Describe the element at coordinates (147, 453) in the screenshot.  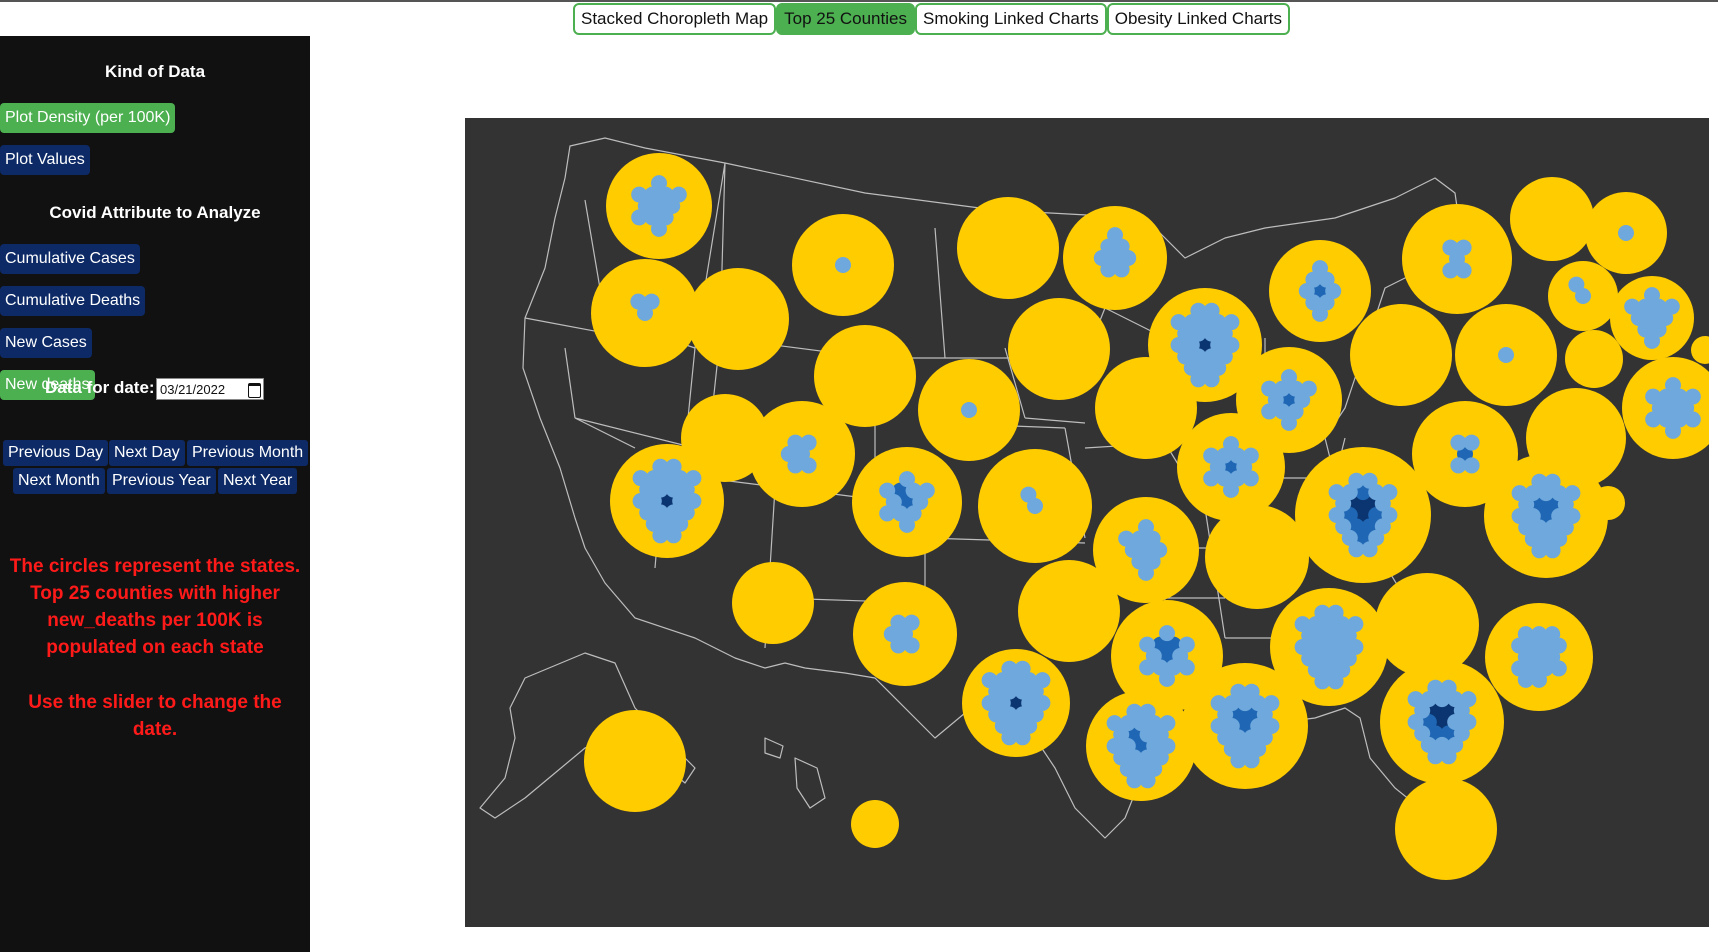
I see `next-day-button: Next Day` at that location.